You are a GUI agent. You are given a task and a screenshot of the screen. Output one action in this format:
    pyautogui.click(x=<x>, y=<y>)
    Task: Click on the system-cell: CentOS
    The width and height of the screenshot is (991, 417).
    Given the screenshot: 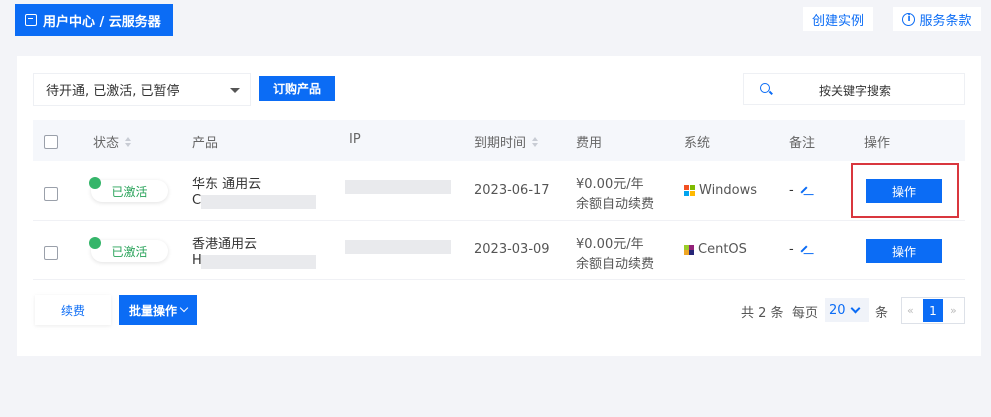 What is the action you would take?
    pyautogui.click(x=715, y=249)
    